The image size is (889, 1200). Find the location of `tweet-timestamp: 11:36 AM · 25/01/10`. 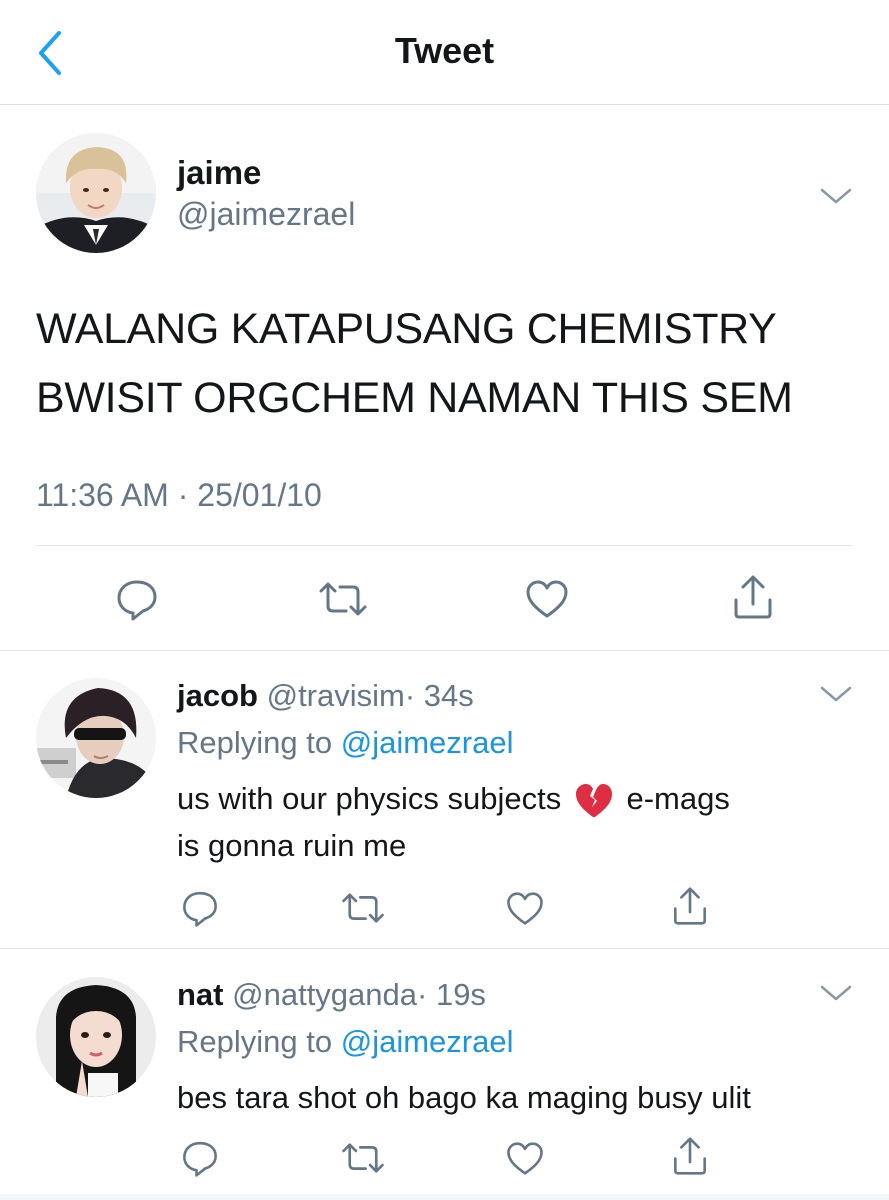

tweet-timestamp: 11:36 AM · 25/01/10 is located at coordinates (179, 495).